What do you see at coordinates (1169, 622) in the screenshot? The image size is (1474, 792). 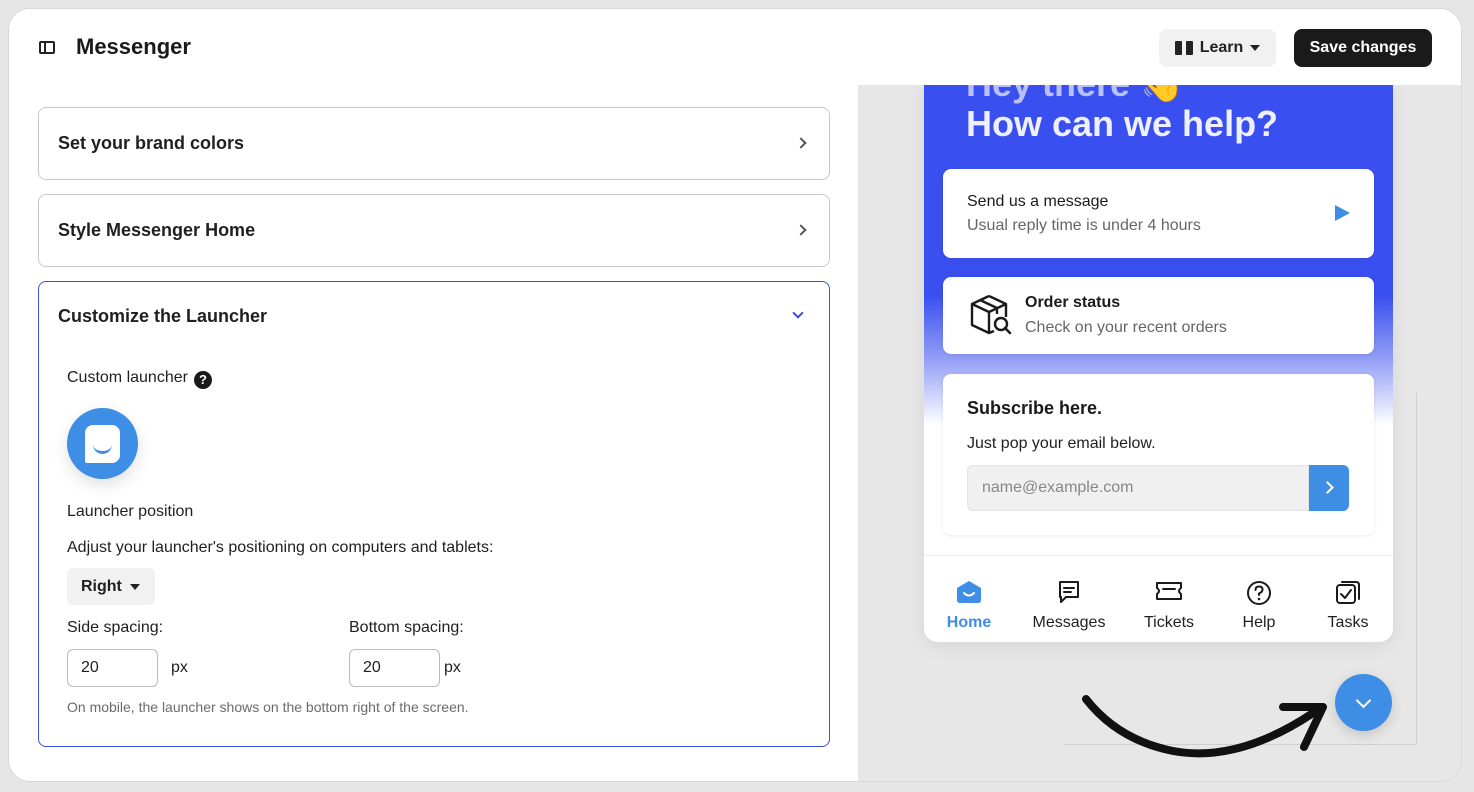 I see `tab-label: Tickets` at bounding box center [1169, 622].